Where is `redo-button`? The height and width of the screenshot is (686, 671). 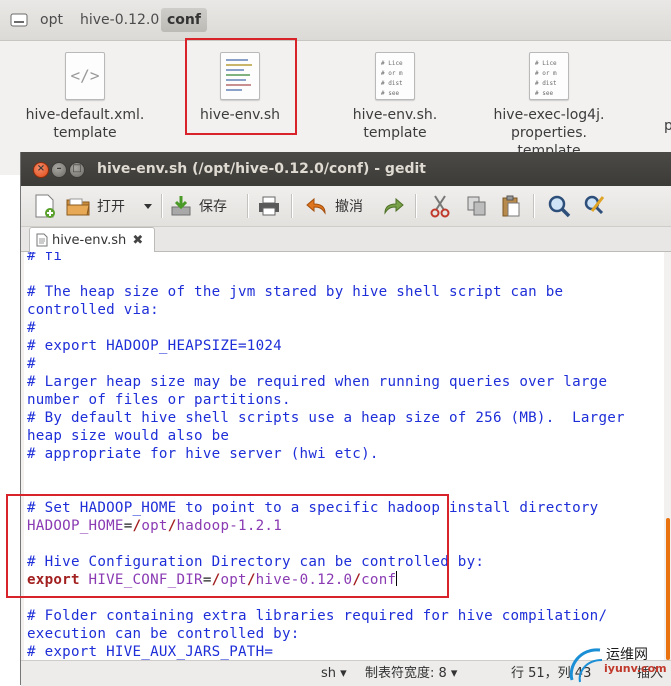
redo-button is located at coordinates (393, 206).